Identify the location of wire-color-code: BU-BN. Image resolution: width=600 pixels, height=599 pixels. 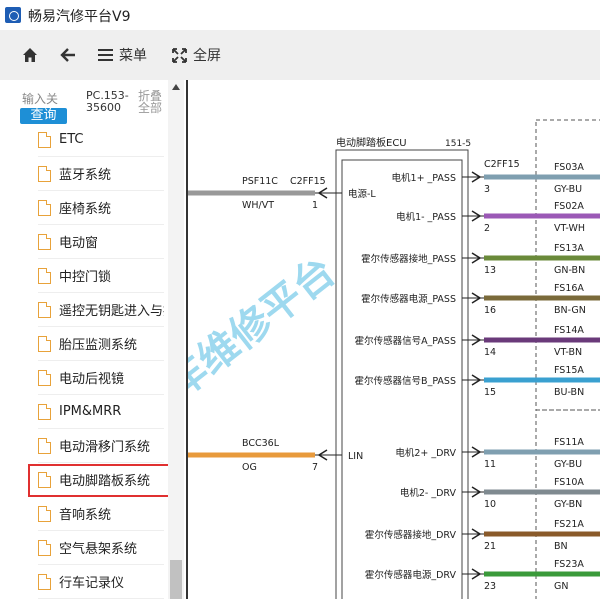
(569, 392).